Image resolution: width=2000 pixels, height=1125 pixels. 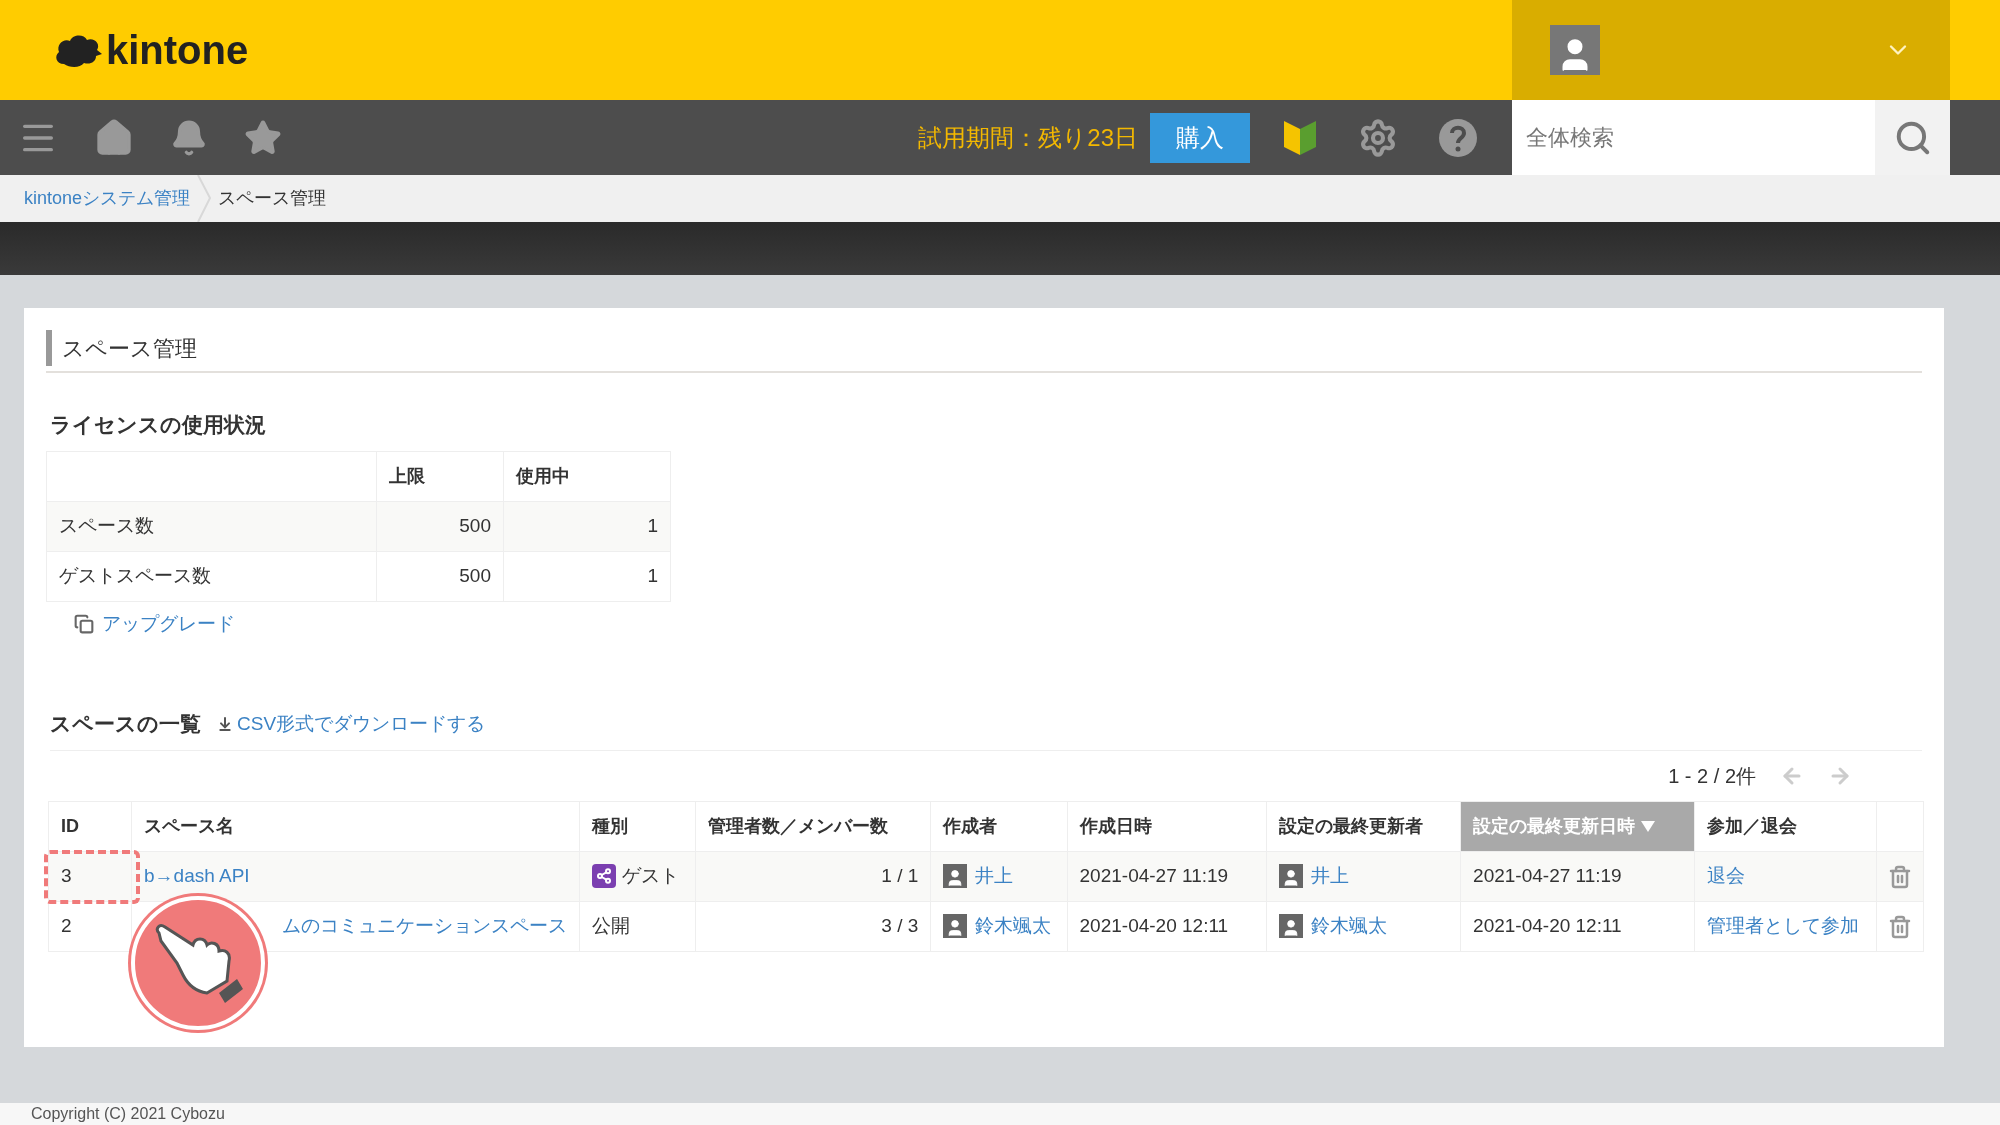 What do you see at coordinates (361, 723) in the screenshot?
I see `csv-download-link: CSV形式でダウンロードする` at bounding box center [361, 723].